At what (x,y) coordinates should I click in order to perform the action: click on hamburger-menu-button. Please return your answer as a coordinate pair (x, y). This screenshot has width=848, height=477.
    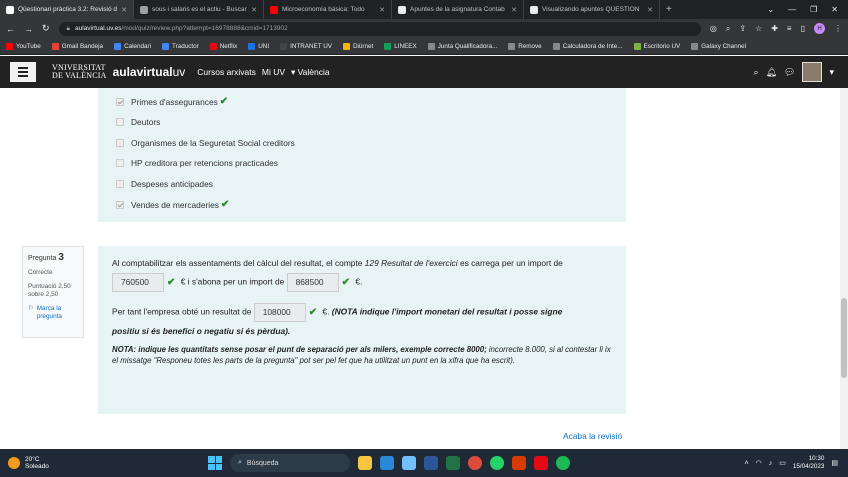
    Looking at the image, I should click on (23, 72).